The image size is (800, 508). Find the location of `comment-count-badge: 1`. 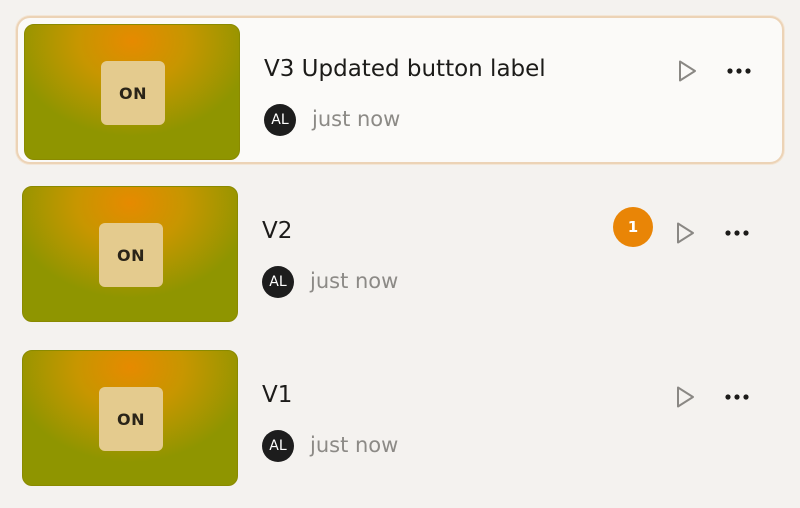

comment-count-badge: 1 is located at coordinates (633, 227).